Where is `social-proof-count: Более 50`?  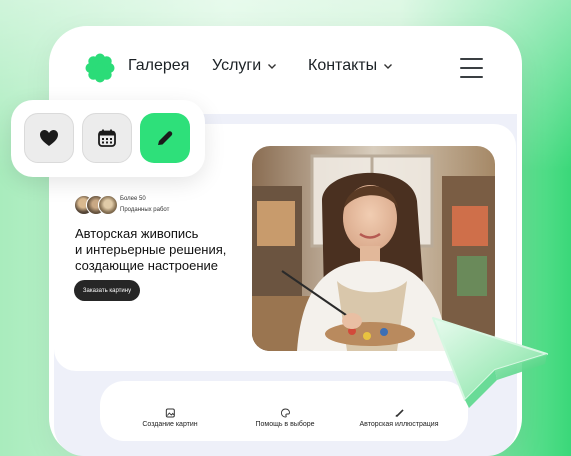 social-proof-count: Более 50 is located at coordinates (133, 199).